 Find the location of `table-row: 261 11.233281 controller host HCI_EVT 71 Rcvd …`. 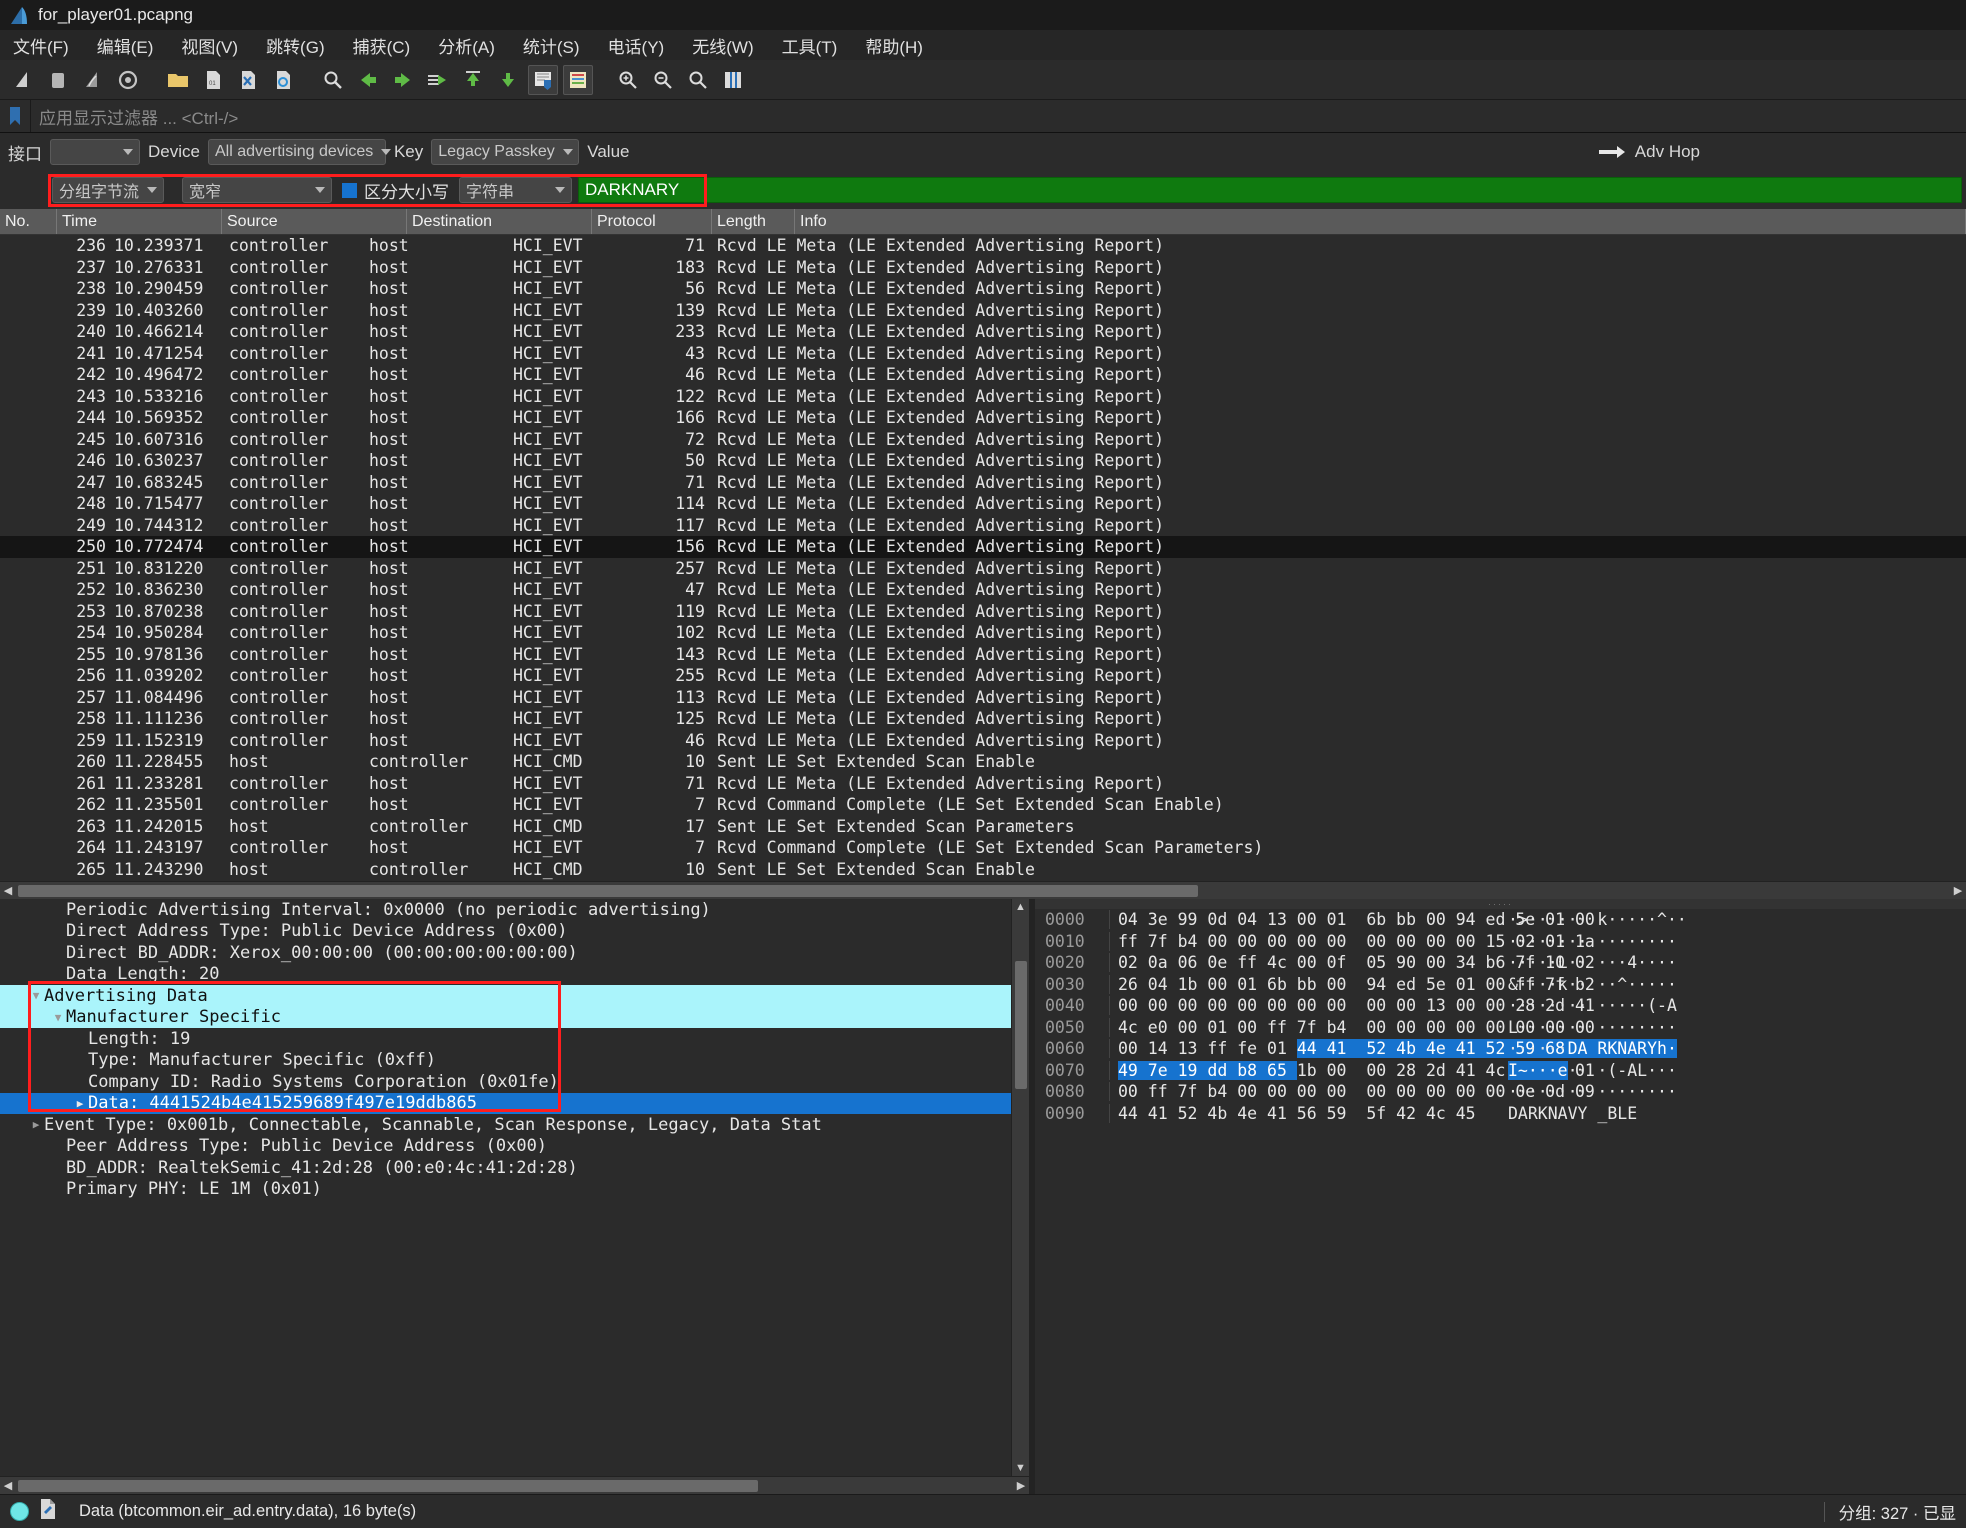

table-row: 261 11.233281 controller host HCI_EVT 71 Rcvd … is located at coordinates (983, 784).